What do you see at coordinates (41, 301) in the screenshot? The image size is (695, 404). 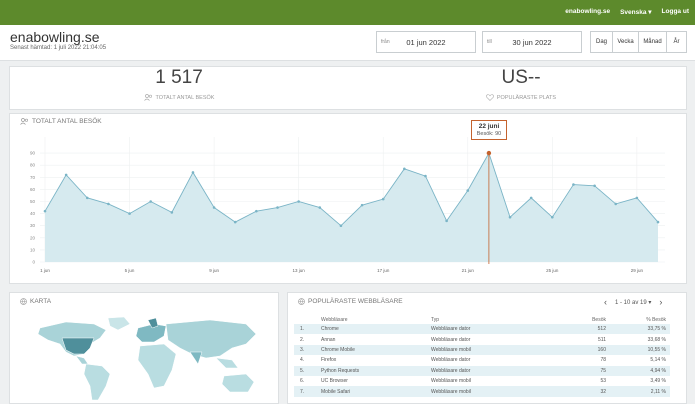 I see `map-title-text: KARTA` at bounding box center [41, 301].